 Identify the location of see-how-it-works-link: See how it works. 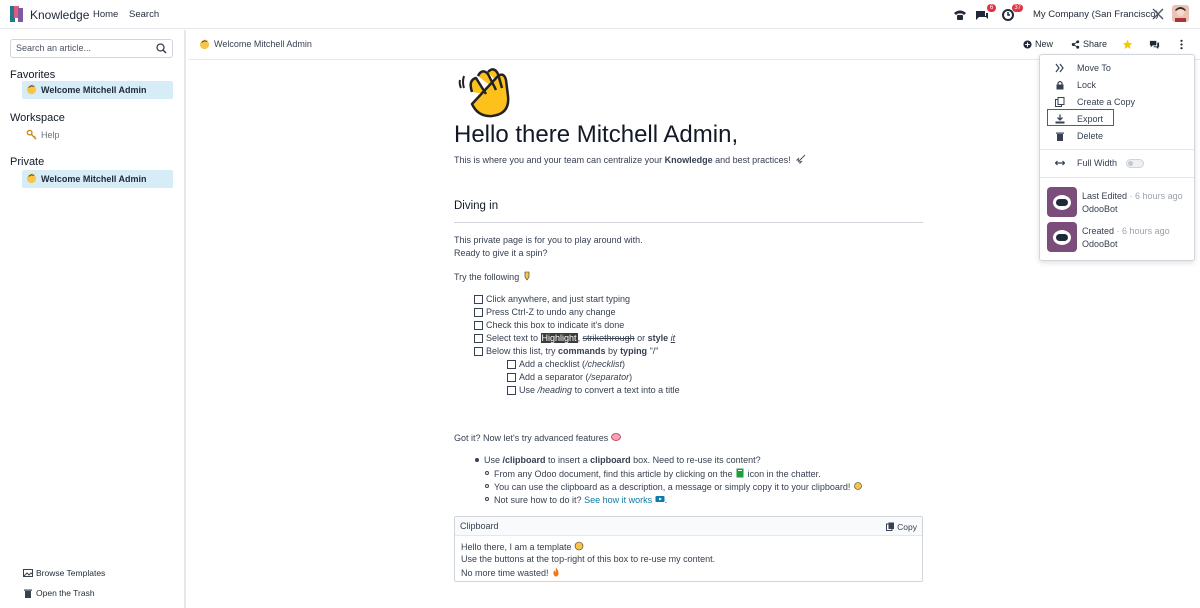
(618, 500).